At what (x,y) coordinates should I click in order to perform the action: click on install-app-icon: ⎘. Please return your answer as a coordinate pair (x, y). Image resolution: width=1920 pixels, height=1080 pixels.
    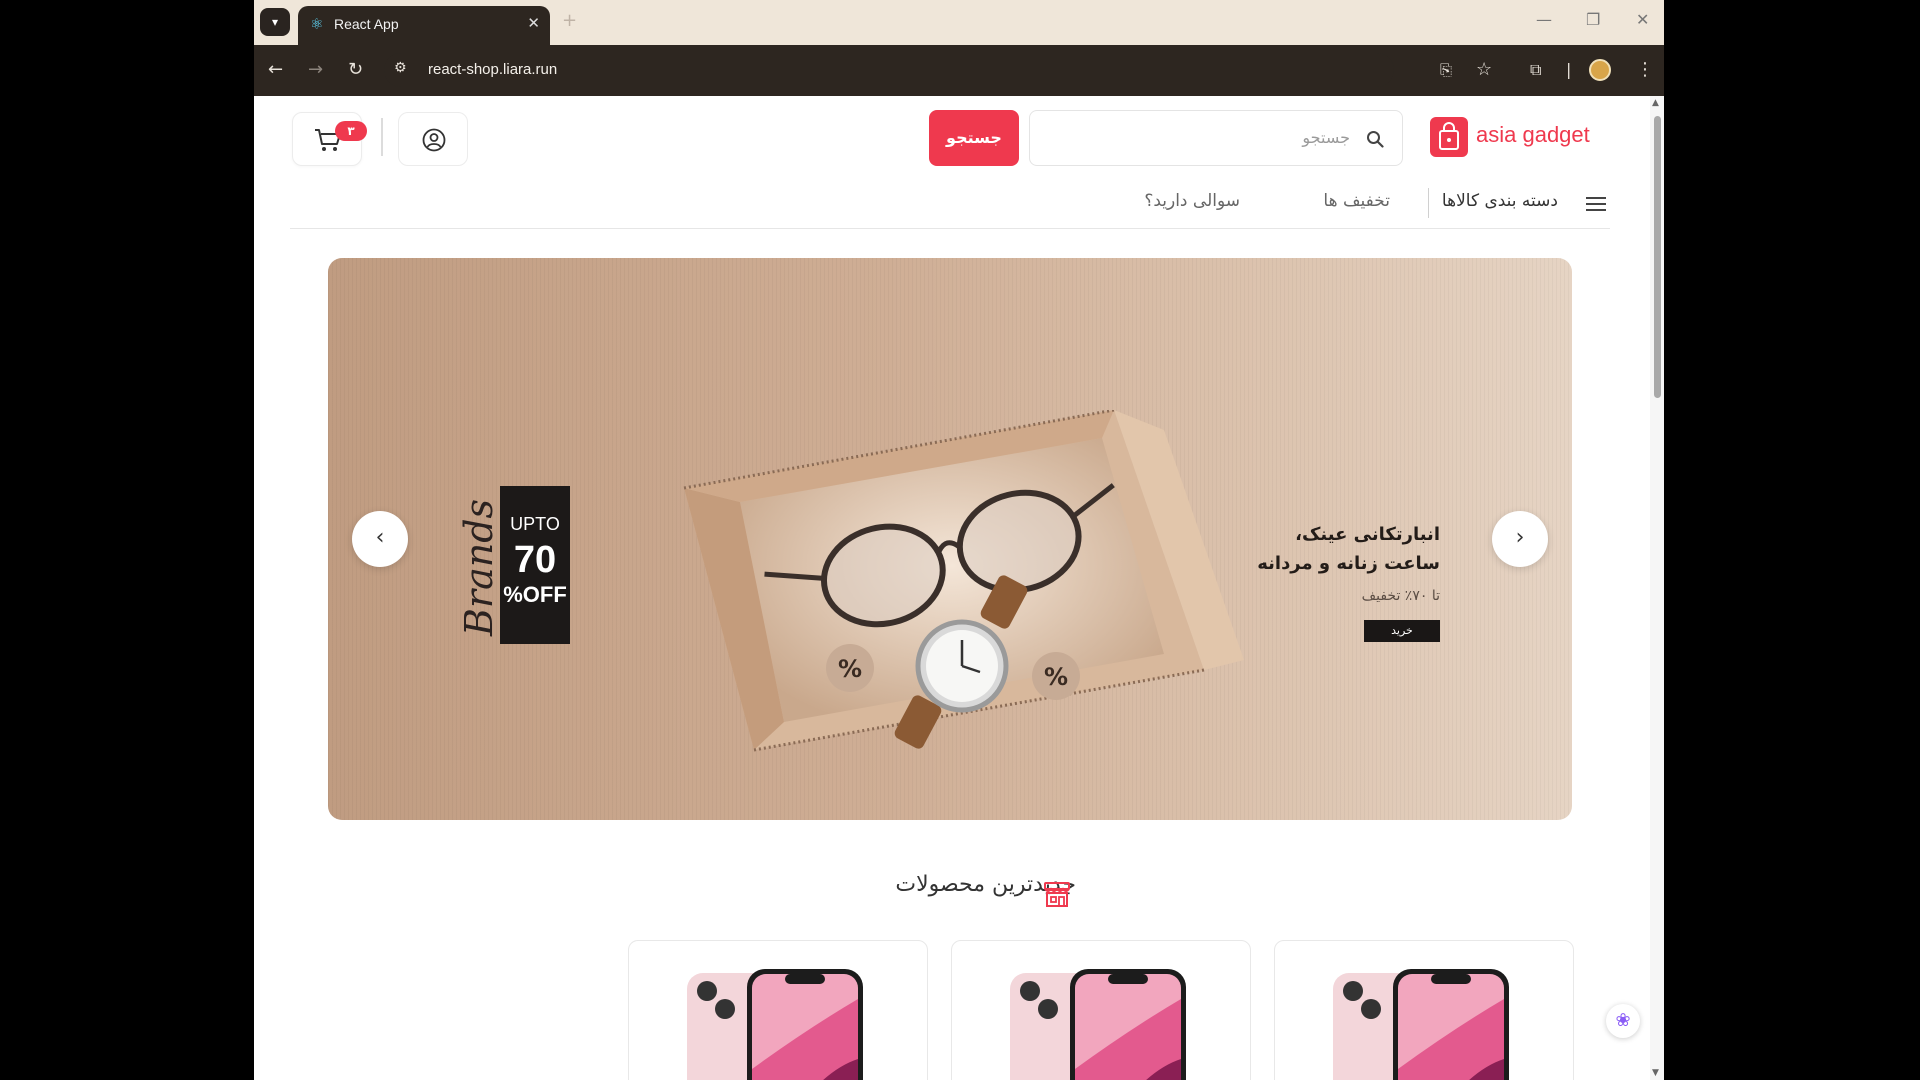
    Looking at the image, I should click on (1446, 70).